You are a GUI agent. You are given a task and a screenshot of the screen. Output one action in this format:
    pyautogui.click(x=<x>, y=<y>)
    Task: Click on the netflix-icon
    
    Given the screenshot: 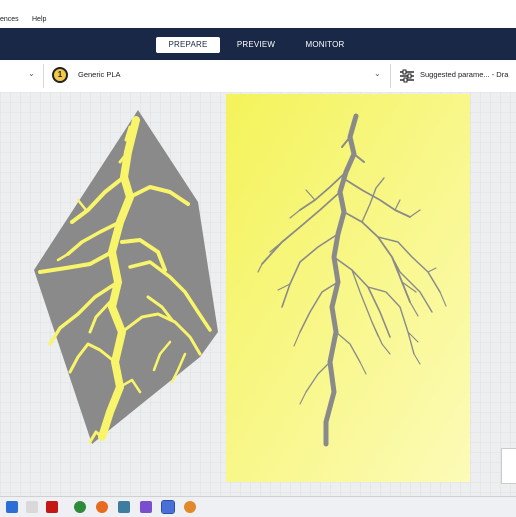 What is the action you would take?
    pyautogui.click(x=52, y=507)
    